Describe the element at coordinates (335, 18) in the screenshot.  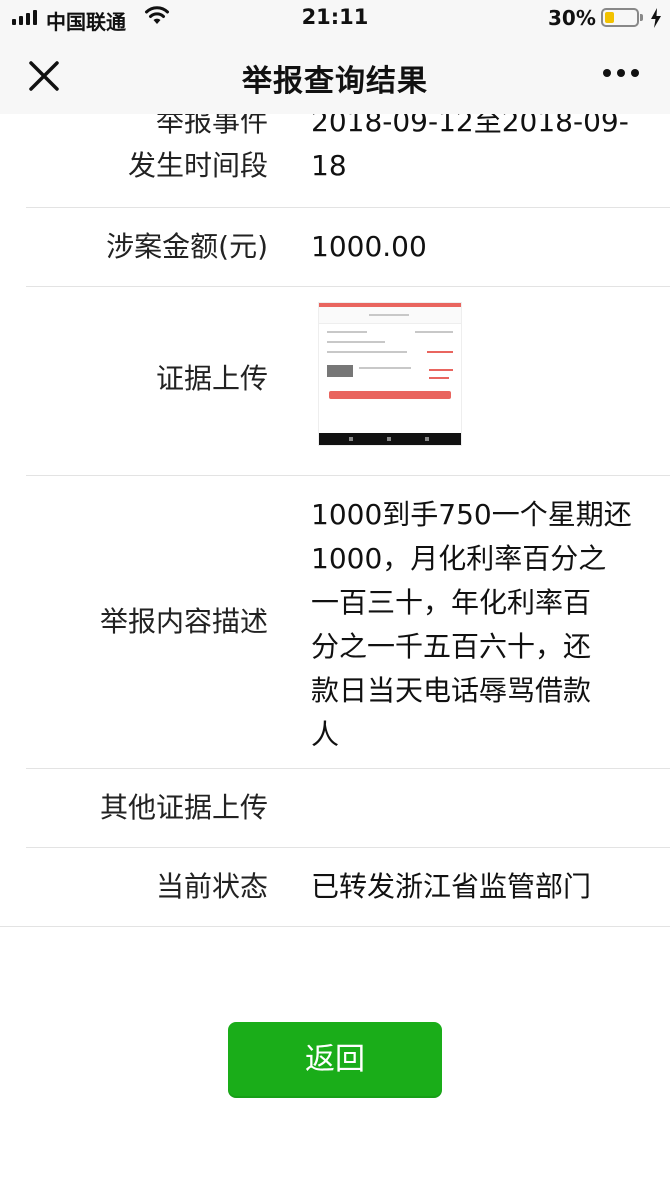
I see `status-bar: 中国联通 21:11 30%` at that location.